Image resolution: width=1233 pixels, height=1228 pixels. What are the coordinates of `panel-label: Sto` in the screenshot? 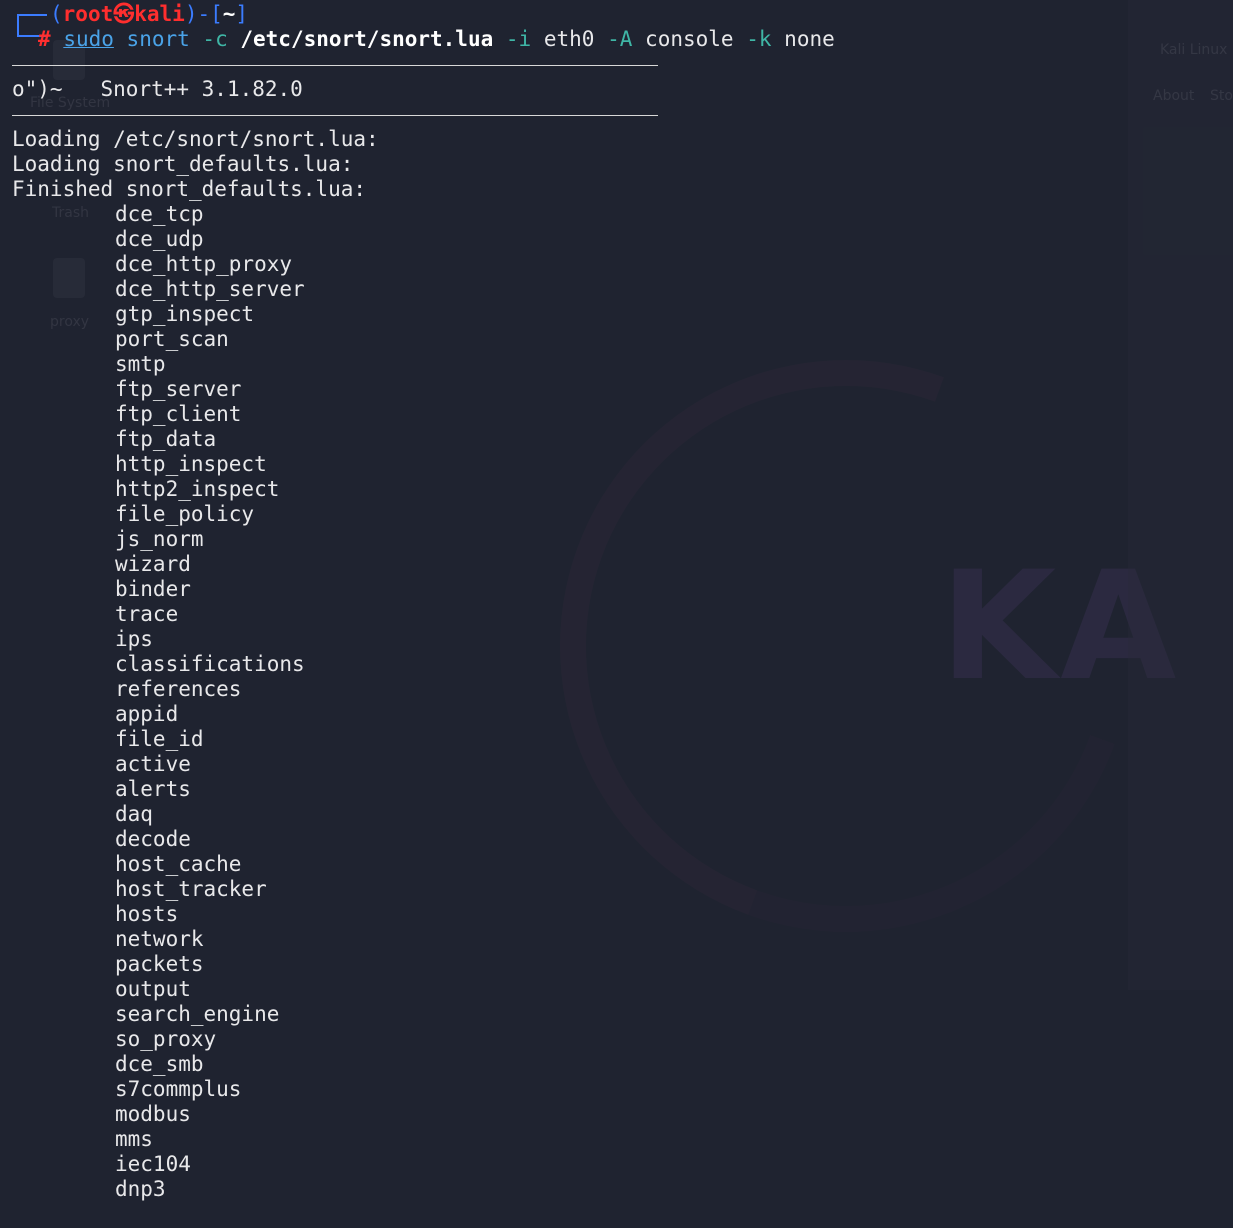 It's located at (1221, 96).